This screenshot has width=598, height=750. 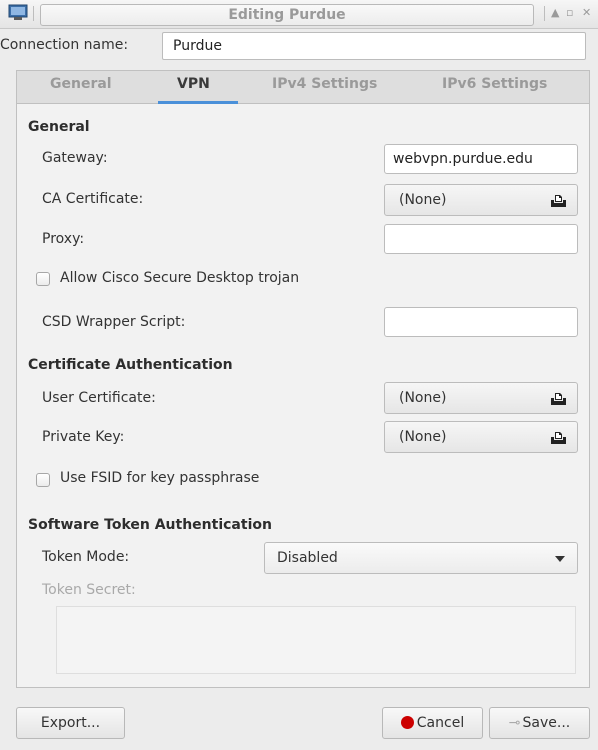 What do you see at coordinates (481, 159) in the screenshot?
I see `gateway-input: webvpn.purdue.edu` at bounding box center [481, 159].